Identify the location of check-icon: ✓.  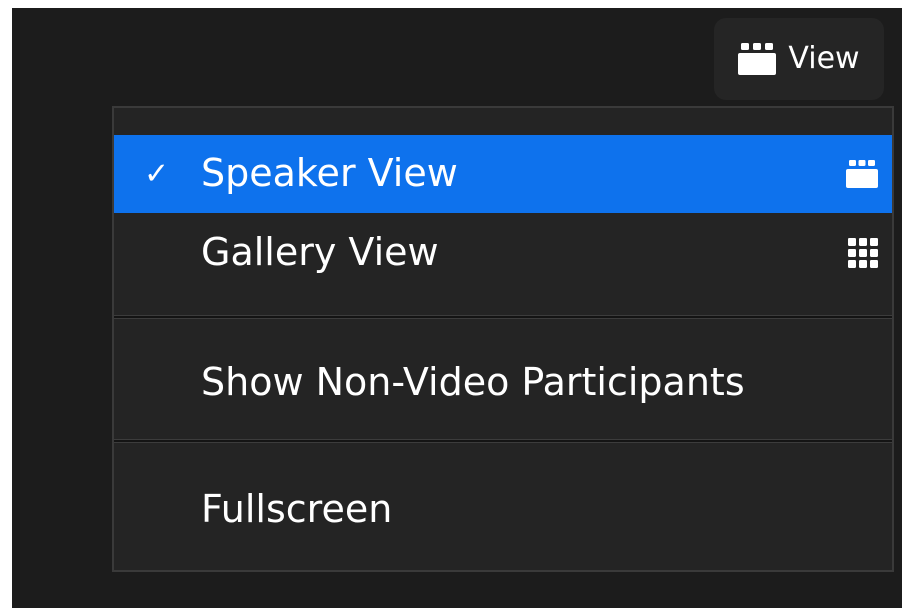
(157, 174).